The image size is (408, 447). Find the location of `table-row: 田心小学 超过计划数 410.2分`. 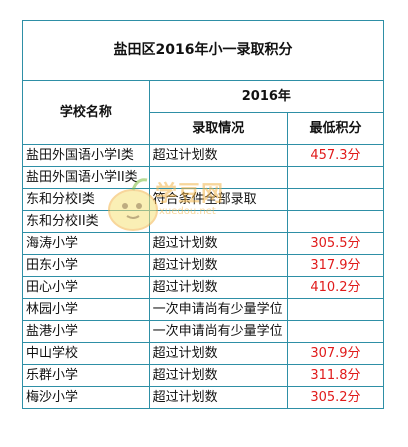

table-row: 田心小学 超过计划数 410.2分 is located at coordinates (203, 287).